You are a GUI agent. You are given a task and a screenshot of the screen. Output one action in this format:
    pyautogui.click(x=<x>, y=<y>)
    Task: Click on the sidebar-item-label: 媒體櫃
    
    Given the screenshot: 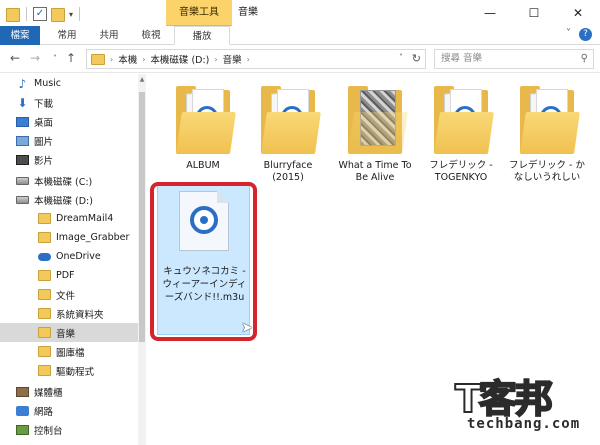 What is the action you would take?
    pyautogui.click(x=48, y=393)
    